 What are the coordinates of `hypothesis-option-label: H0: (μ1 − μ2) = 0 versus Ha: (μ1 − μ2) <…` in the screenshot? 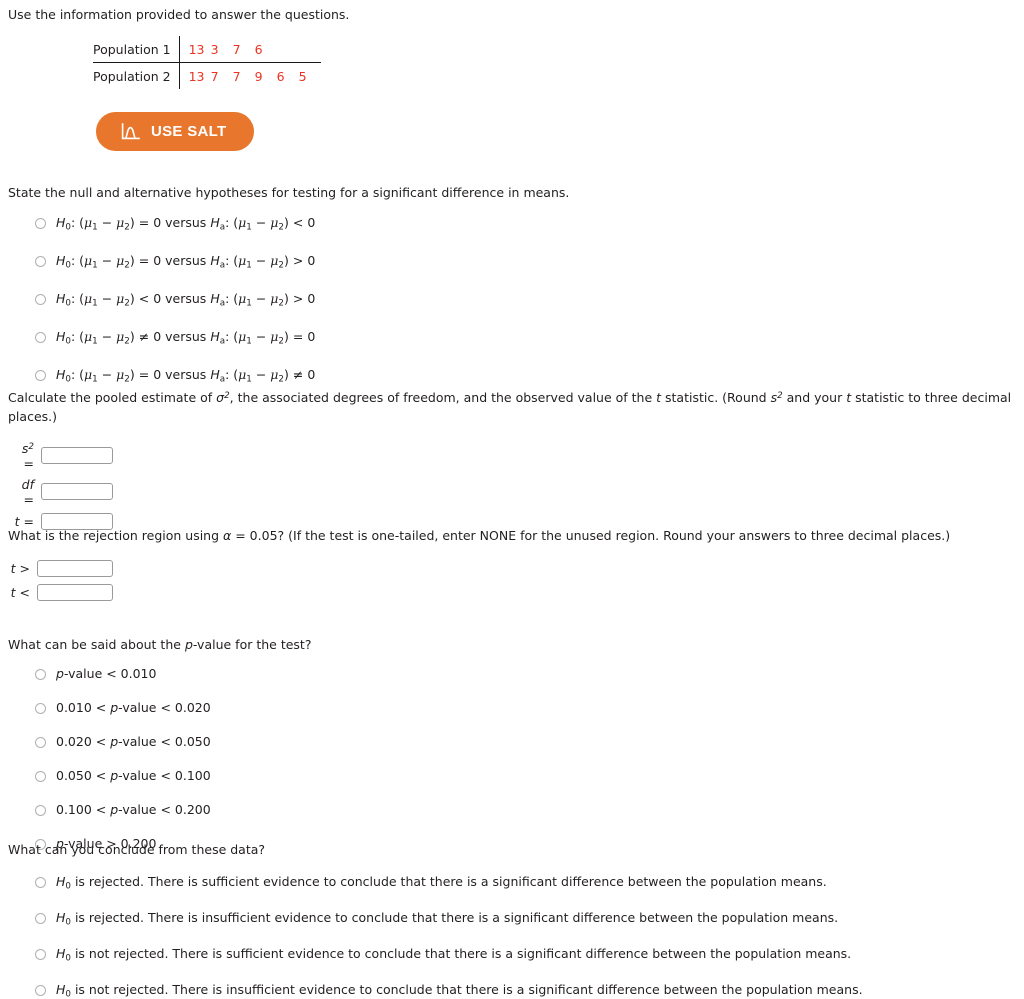 It's located at (186, 224).